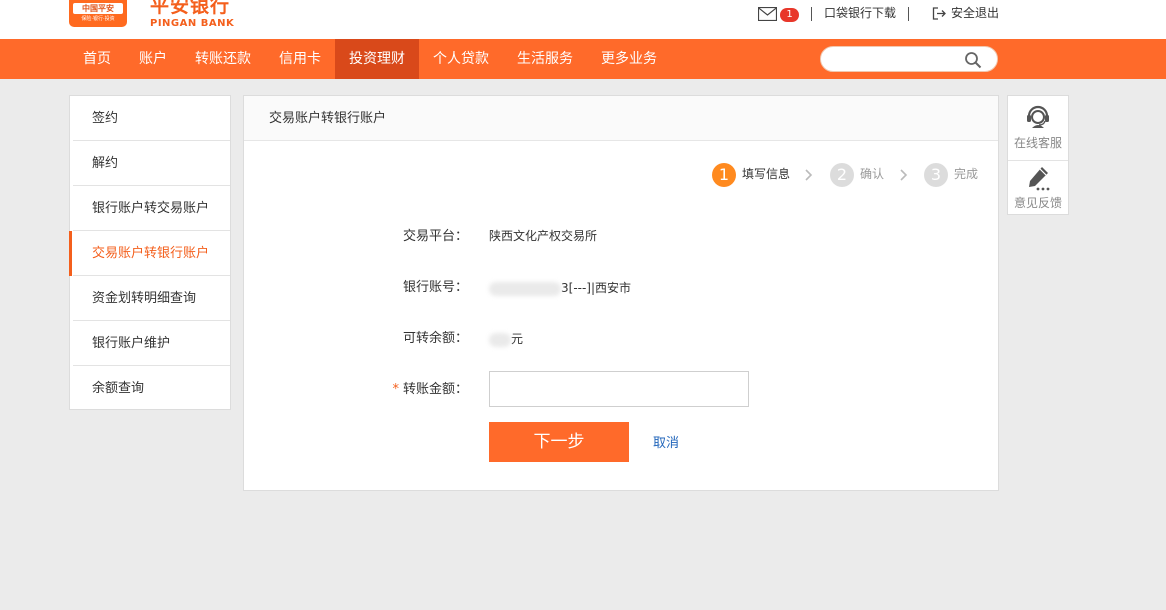  What do you see at coordinates (435, 389) in the screenshot?
I see `amount-label-text: 转账金额：` at bounding box center [435, 389].